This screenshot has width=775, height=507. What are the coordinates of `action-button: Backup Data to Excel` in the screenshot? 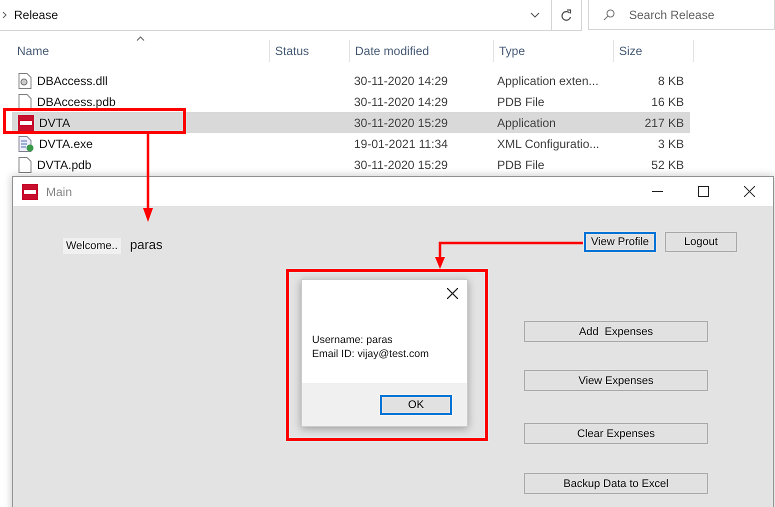 It's located at (616, 483).